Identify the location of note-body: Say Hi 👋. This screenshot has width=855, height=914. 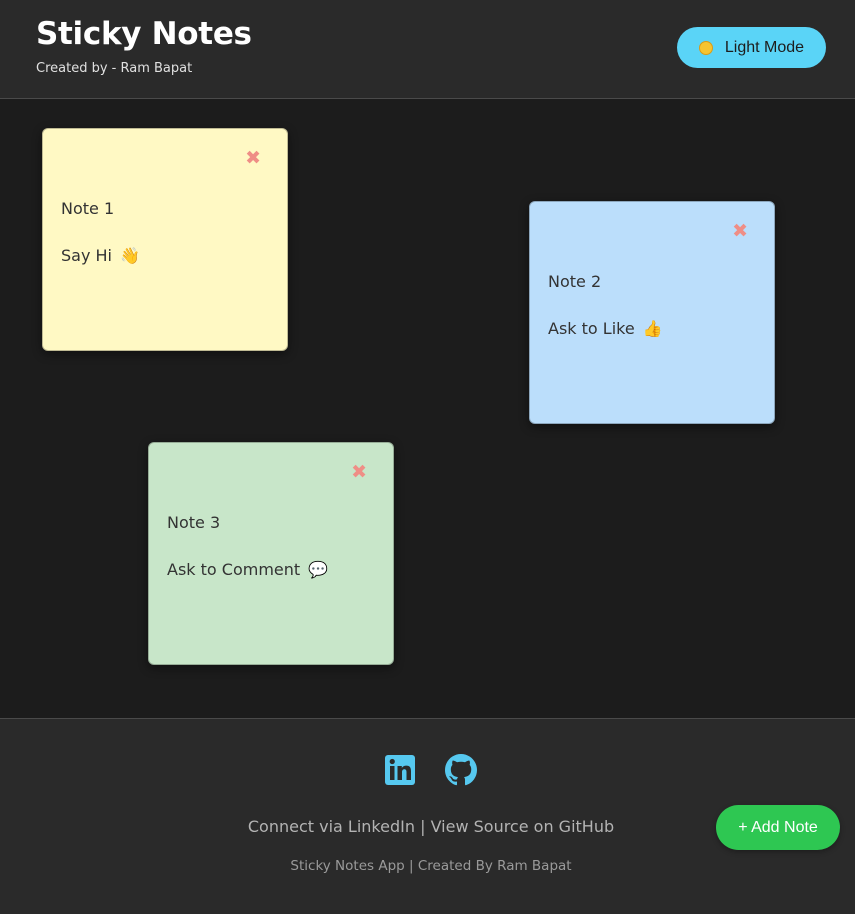
(100, 255).